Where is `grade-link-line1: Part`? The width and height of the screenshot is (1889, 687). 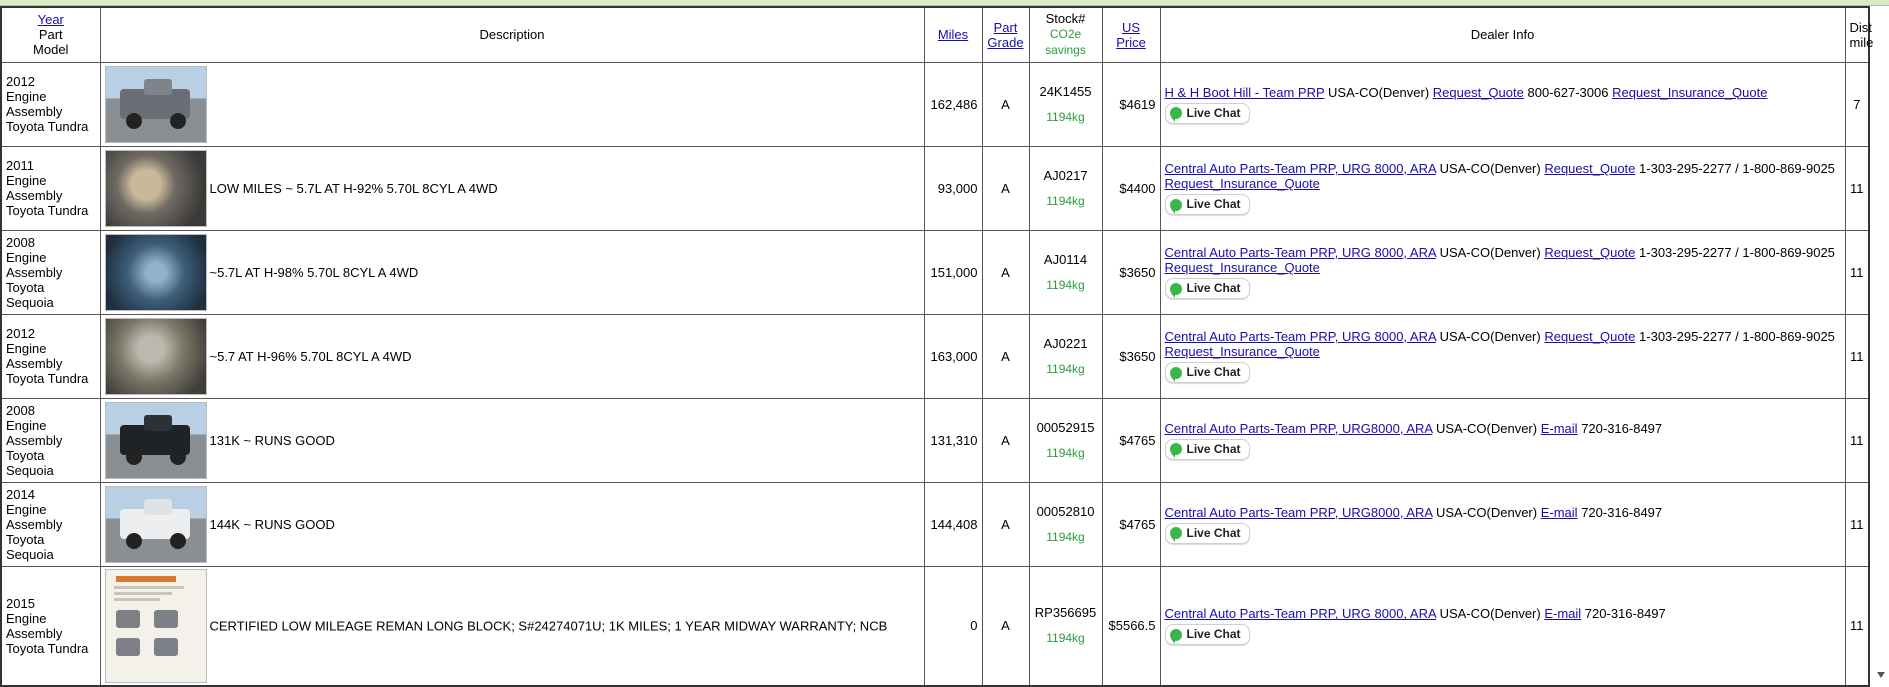 grade-link-line1: Part is located at coordinates (1005, 27).